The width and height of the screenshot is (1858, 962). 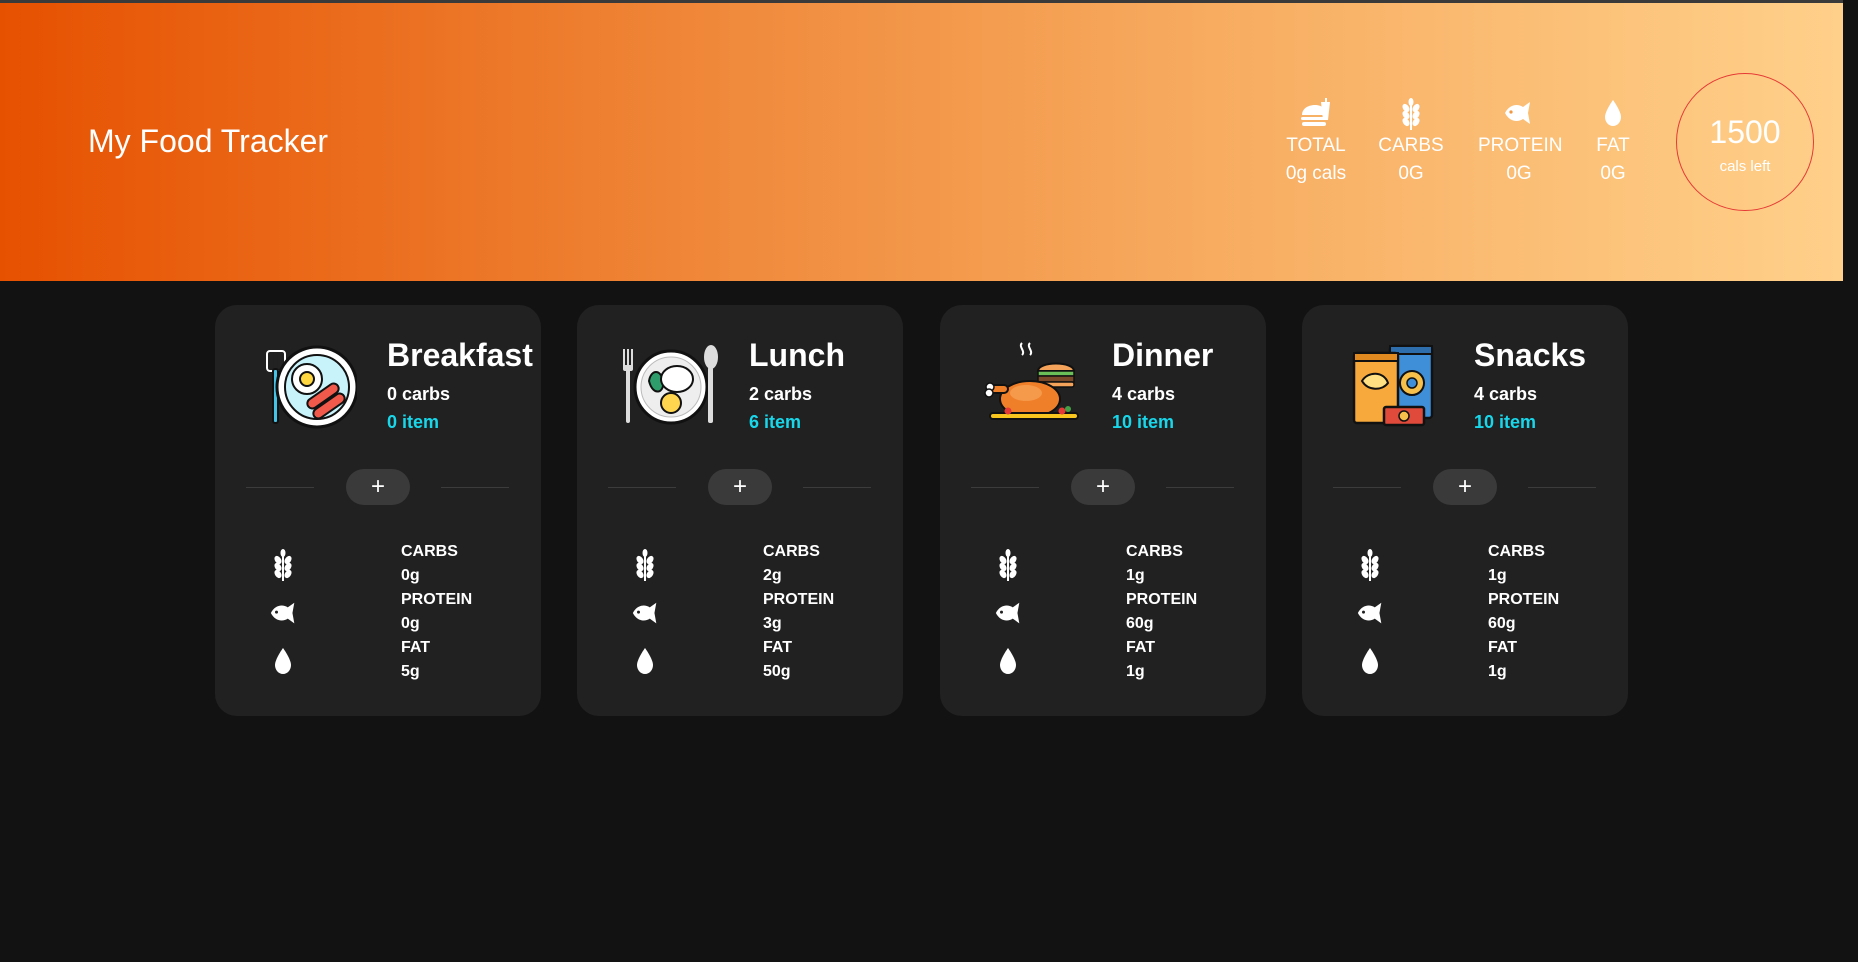 What do you see at coordinates (208, 141) in the screenshot?
I see `app-title: My Food Tracker` at bounding box center [208, 141].